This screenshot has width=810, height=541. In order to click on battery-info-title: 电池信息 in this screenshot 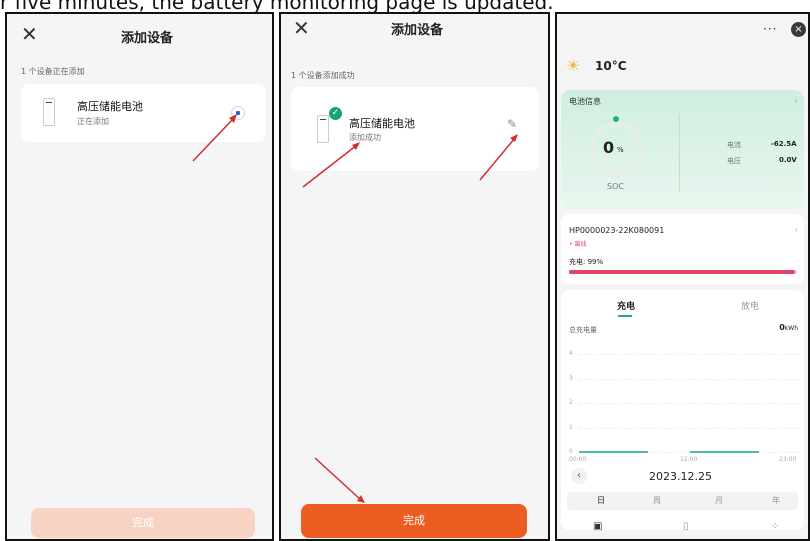, I will do `click(585, 101)`.